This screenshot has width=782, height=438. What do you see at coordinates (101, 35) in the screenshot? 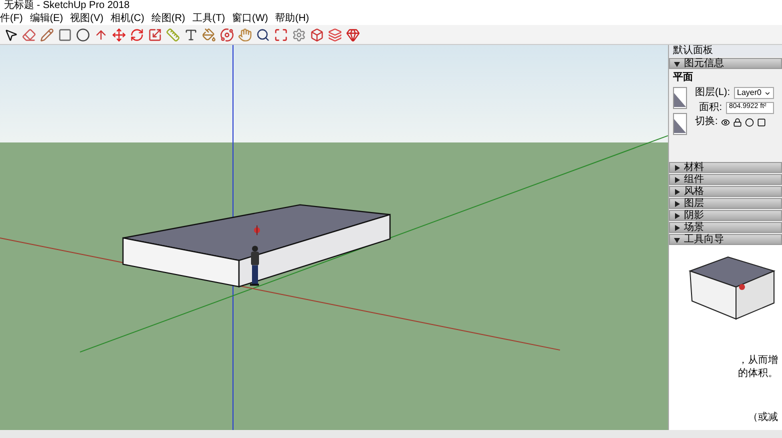
I see `arrow-up-icon` at bounding box center [101, 35].